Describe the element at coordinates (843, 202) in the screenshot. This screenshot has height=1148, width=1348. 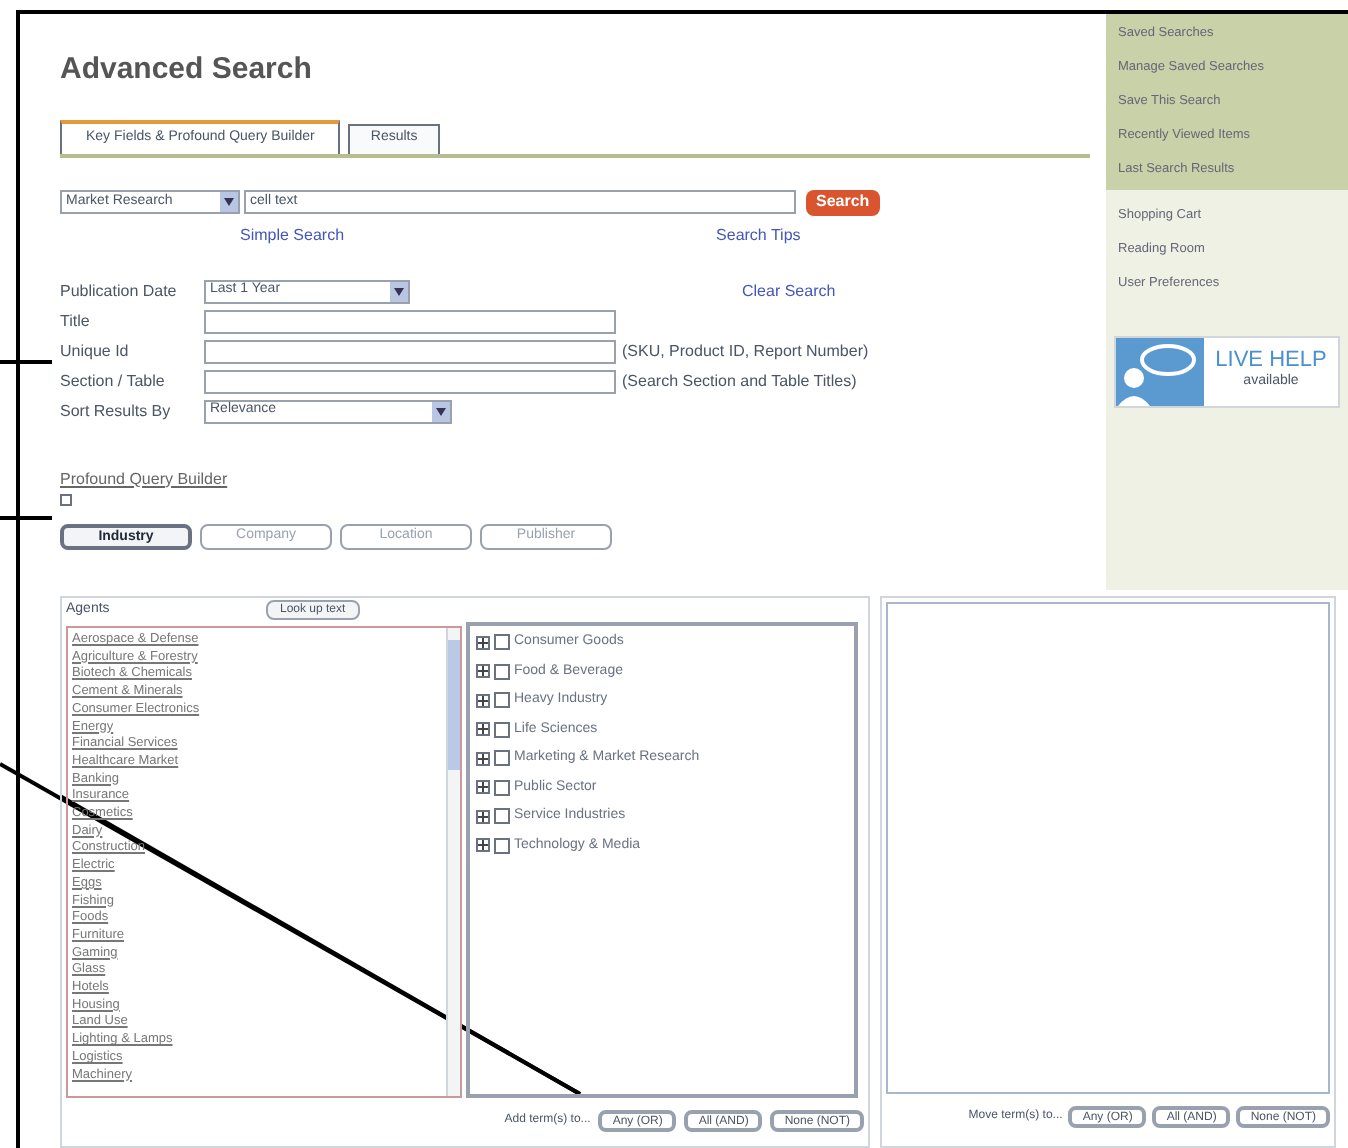
I see `search-button: Search` at that location.